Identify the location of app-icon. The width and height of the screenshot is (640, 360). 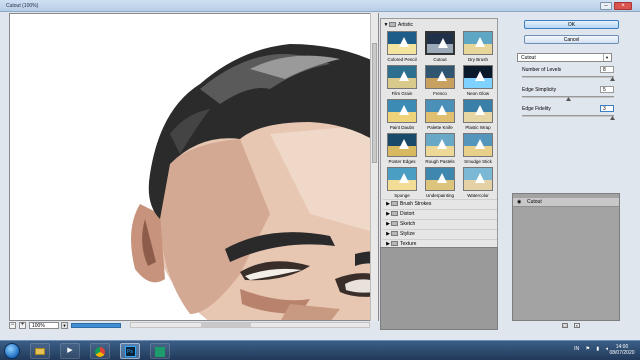
(160, 351).